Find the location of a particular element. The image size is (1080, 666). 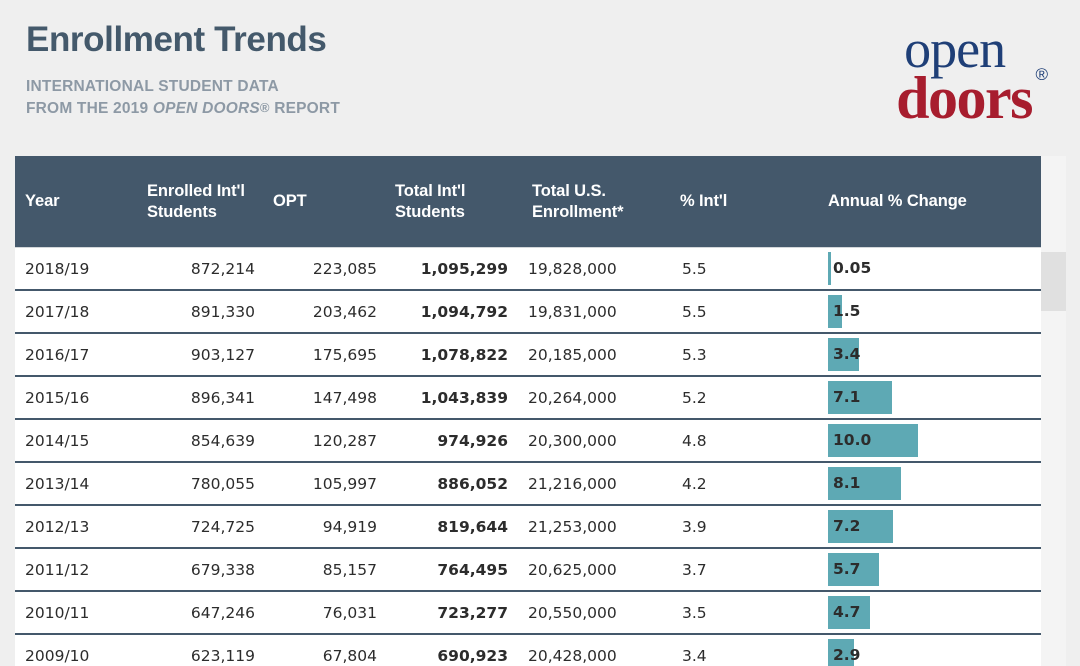

cell-total-us-enrollment: 20,300,000 is located at coordinates (603, 441).